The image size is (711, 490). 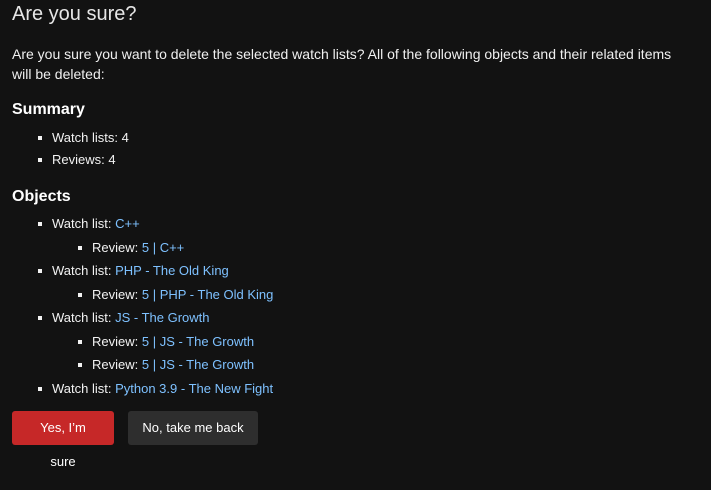 What do you see at coordinates (74, 14) in the screenshot?
I see `page-title: Are you sure?` at bounding box center [74, 14].